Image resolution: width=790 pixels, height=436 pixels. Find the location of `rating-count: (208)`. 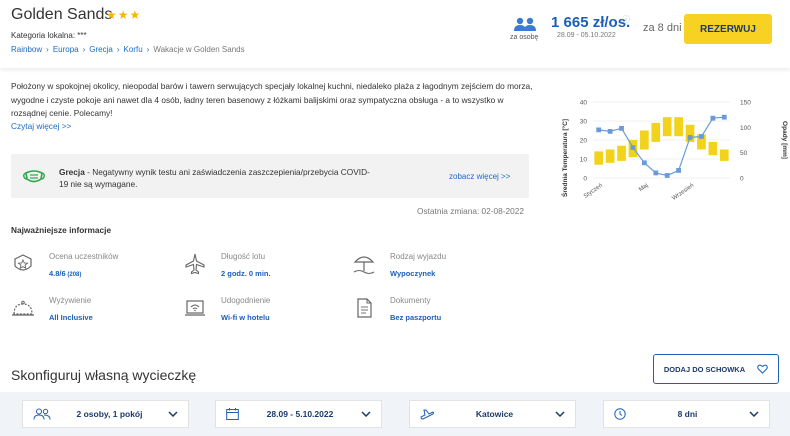

rating-count: (208) is located at coordinates (73, 275).